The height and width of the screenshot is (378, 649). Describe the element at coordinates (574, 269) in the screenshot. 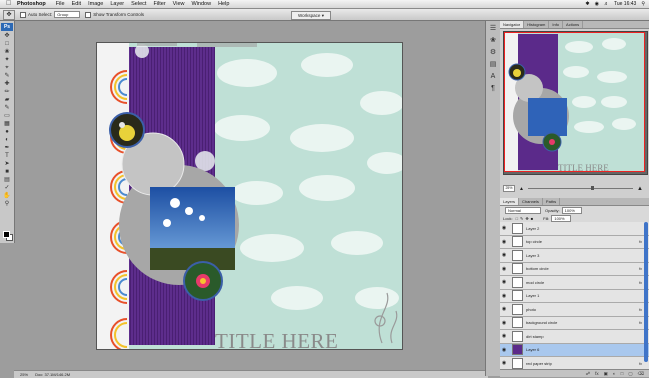

I see `layer-row: ◉ bottom circle fx` at that location.